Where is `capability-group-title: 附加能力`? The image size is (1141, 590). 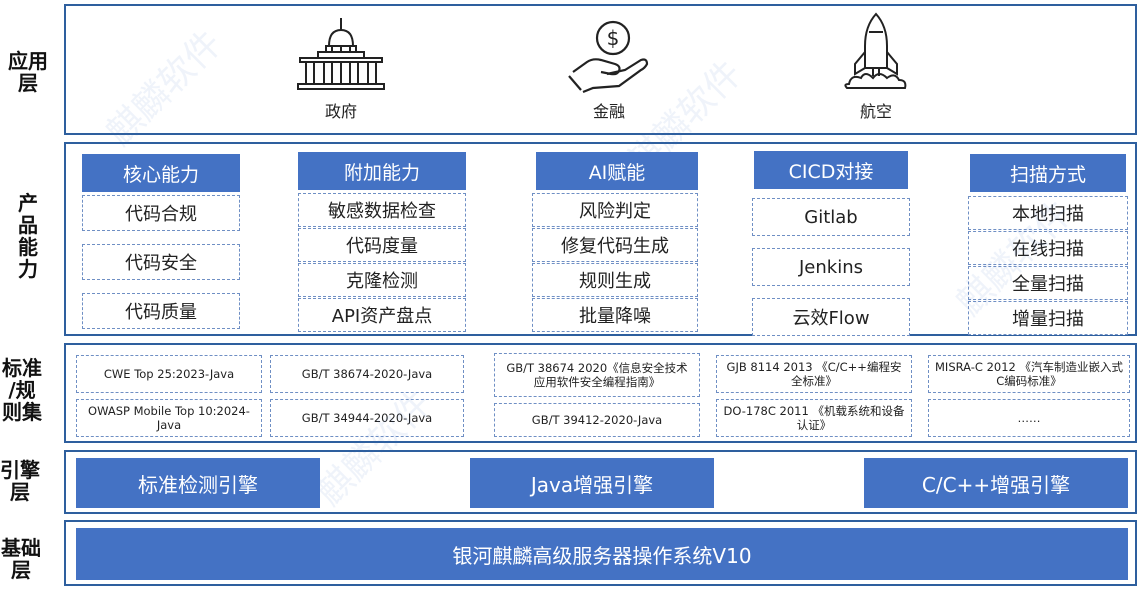 capability-group-title: 附加能力 is located at coordinates (382, 171).